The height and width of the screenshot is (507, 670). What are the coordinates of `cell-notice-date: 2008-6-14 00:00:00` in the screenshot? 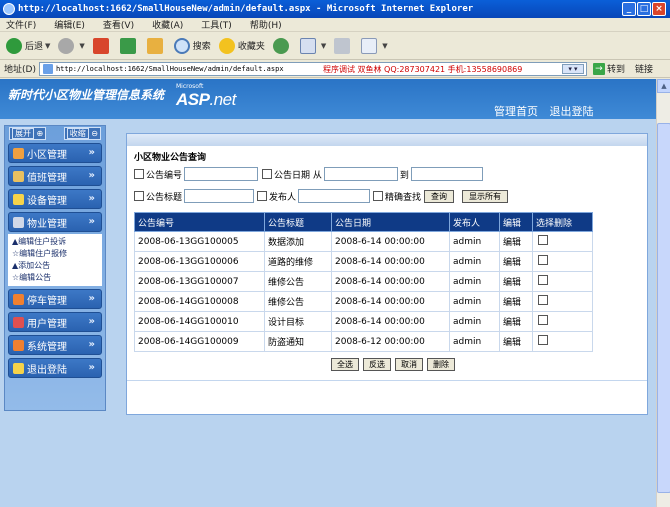 It's located at (390, 301).